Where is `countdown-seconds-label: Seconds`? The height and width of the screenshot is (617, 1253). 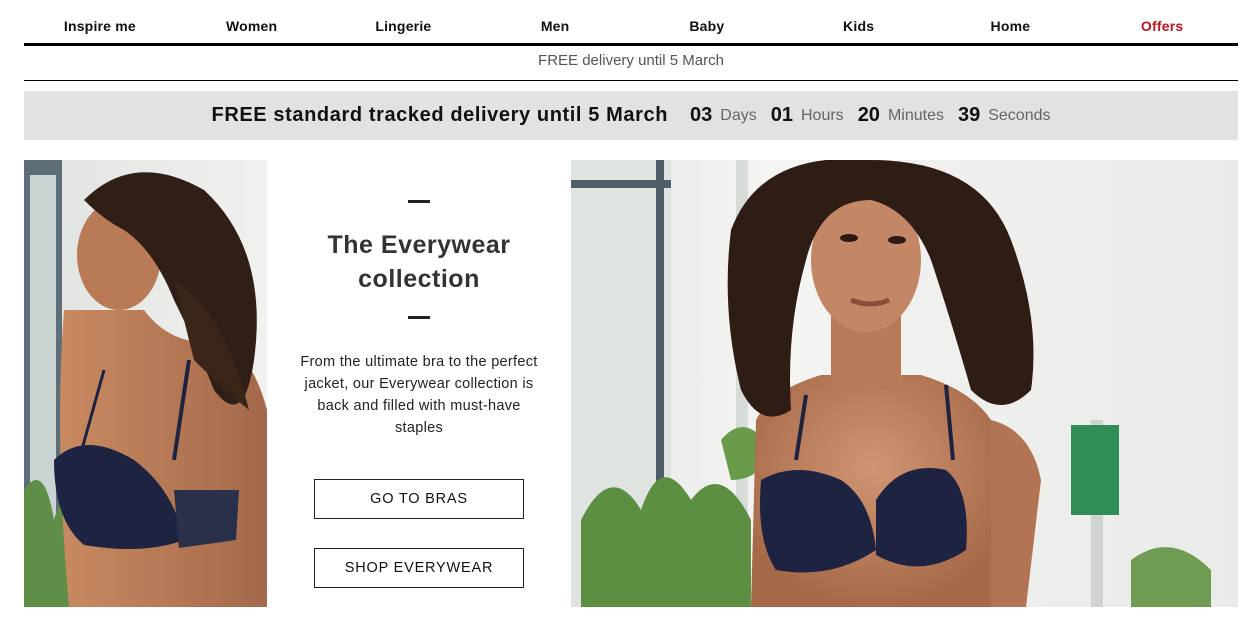 countdown-seconds-label: Seconds is located at coordinates (1019, 115).